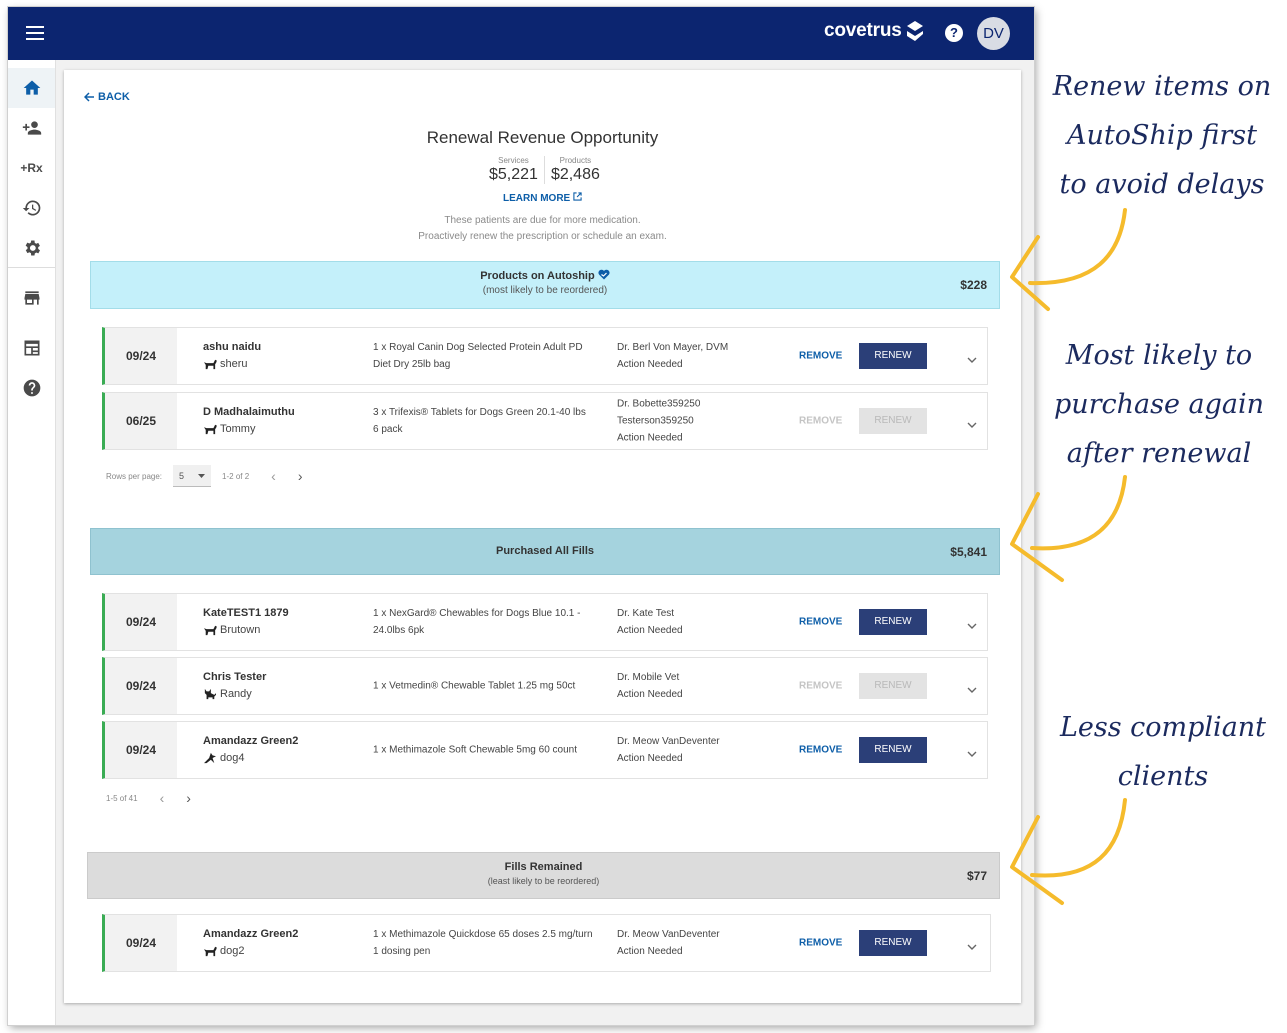 This screenshot has width=1287, height=1033. Describe the element at coordinates (697, 686) in the screenshot. I see `doctor-info: Dr. Mobile Vet Action Needed` at that location.